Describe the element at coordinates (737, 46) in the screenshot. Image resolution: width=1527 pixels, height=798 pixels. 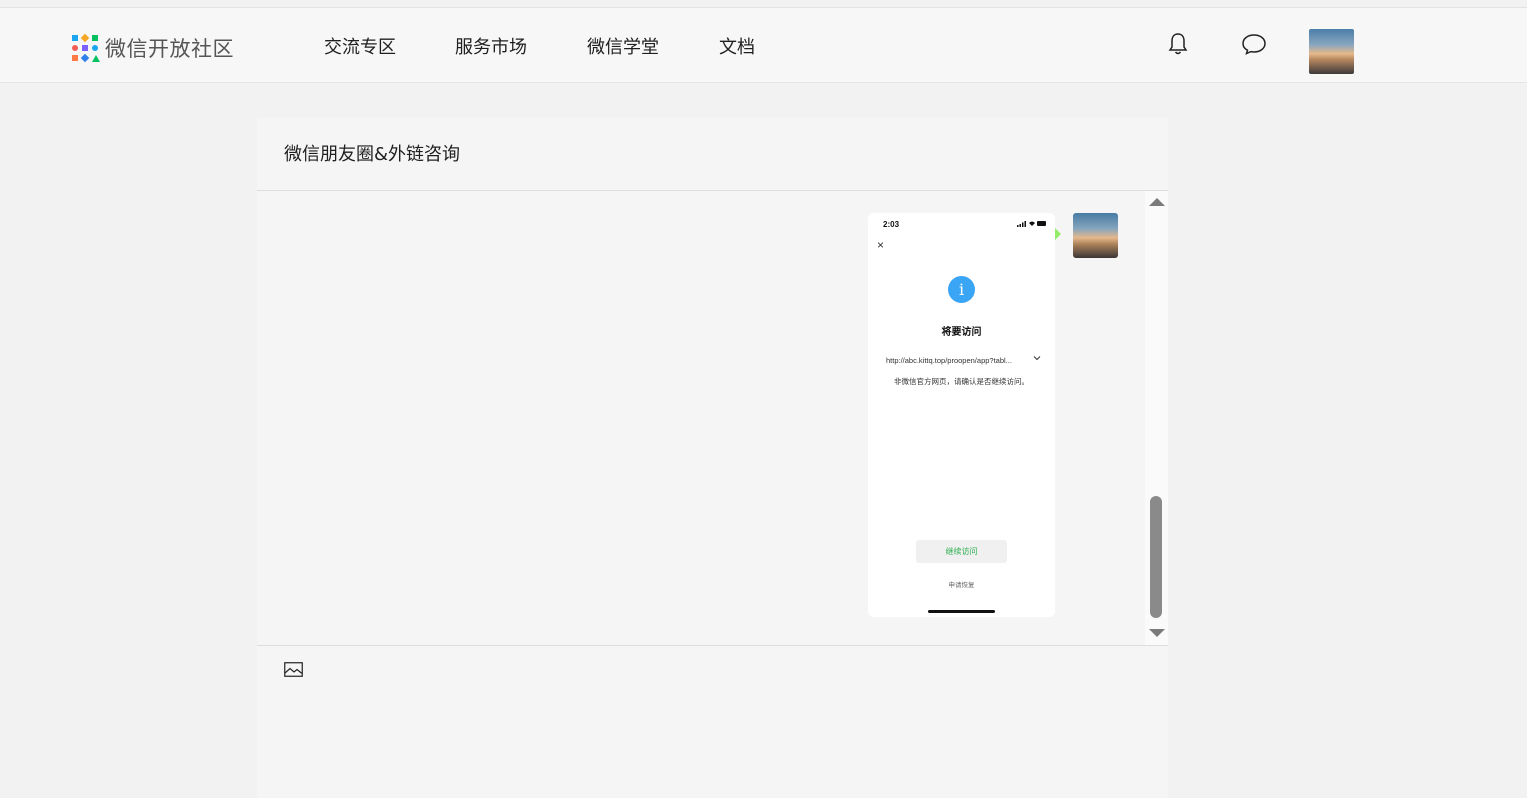
I see `nav-item-docs: 文档` at that location.